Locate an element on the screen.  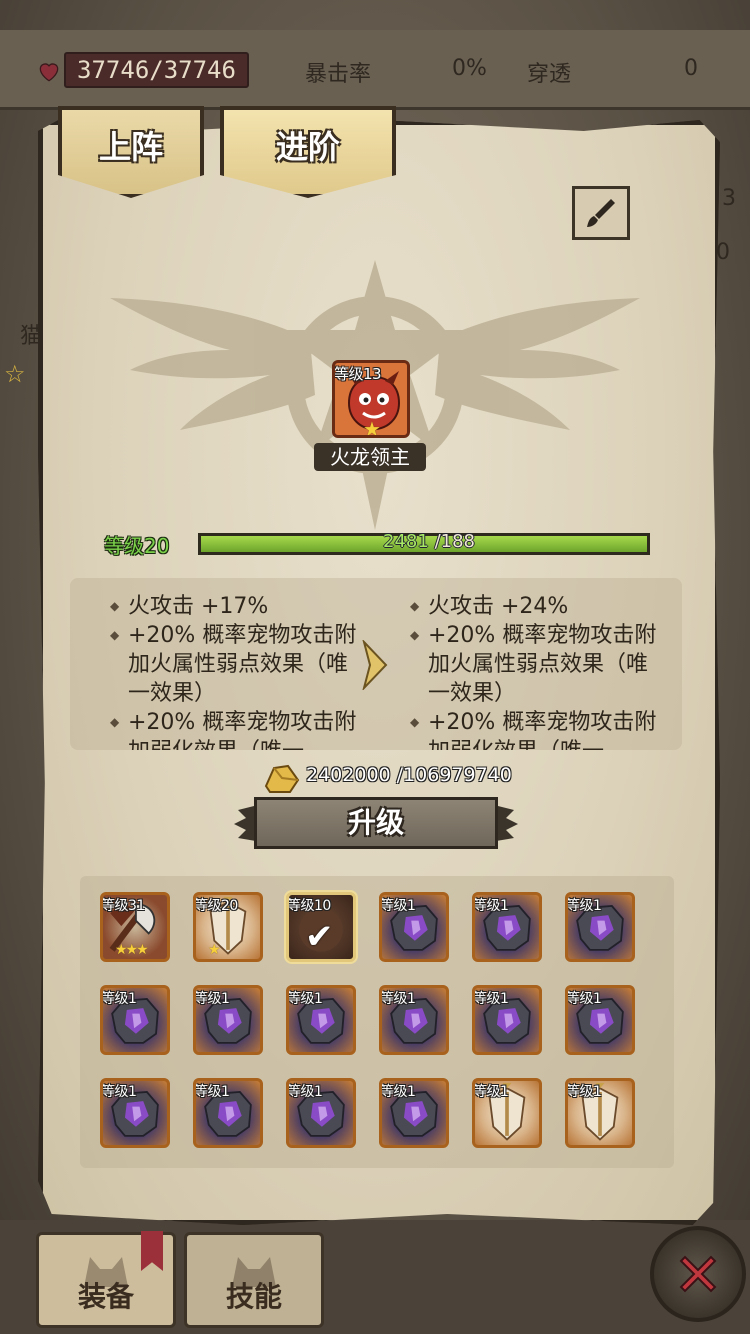
material-level: 等级31 is located at coordinates (123, 906).